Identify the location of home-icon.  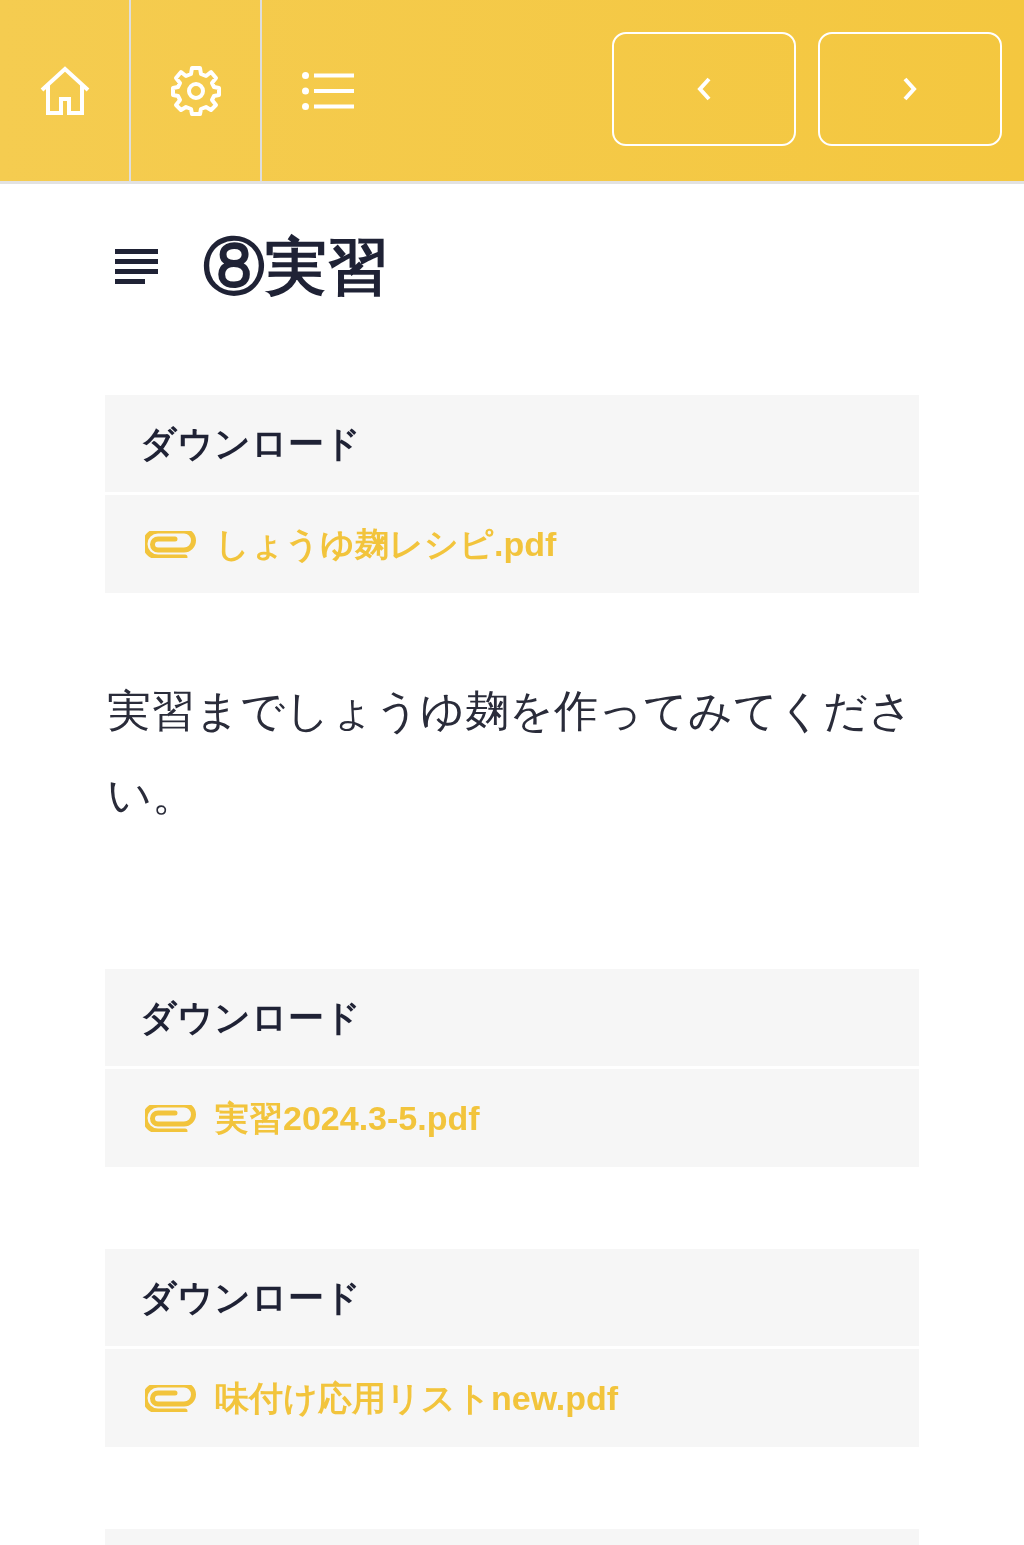
(64, 90).